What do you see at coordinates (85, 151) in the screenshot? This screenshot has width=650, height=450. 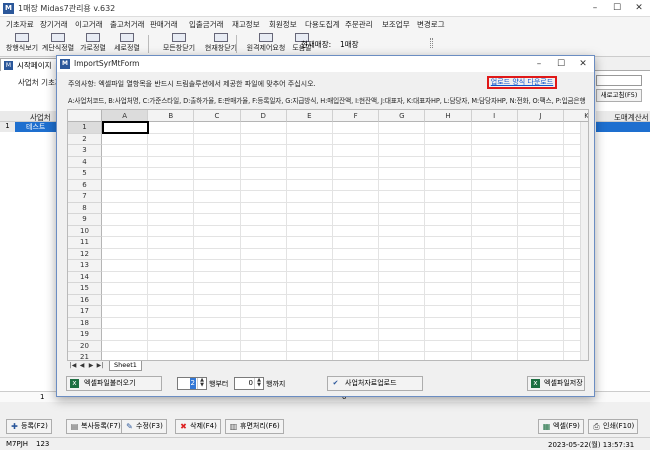 I see `row-header: 3` at bounding box center [85, 151].